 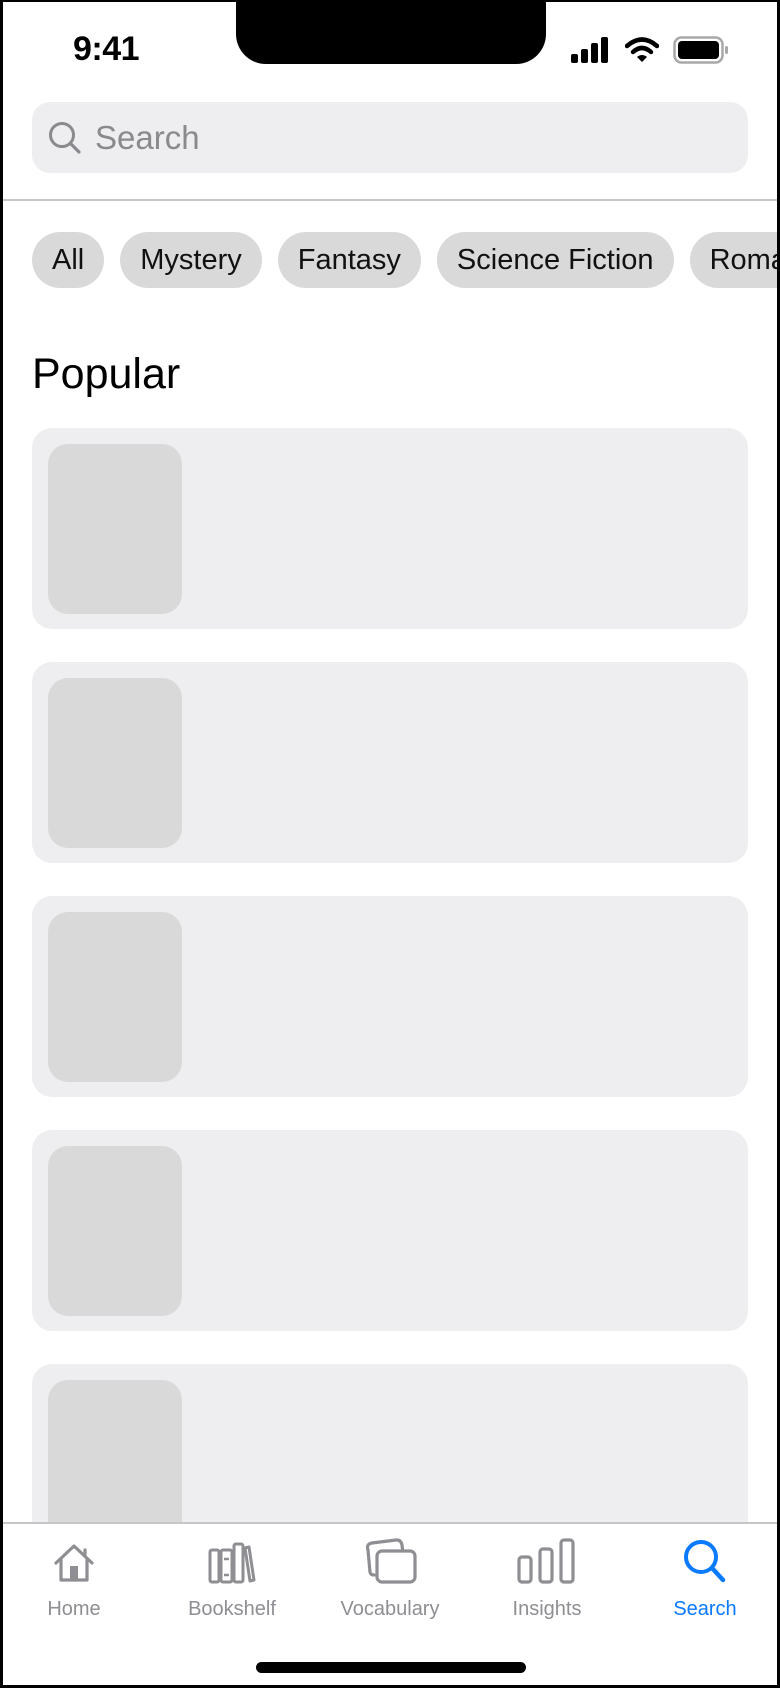 I want to click on tab-bookshelf: Bookshelf, so click(x=232, y=1577).